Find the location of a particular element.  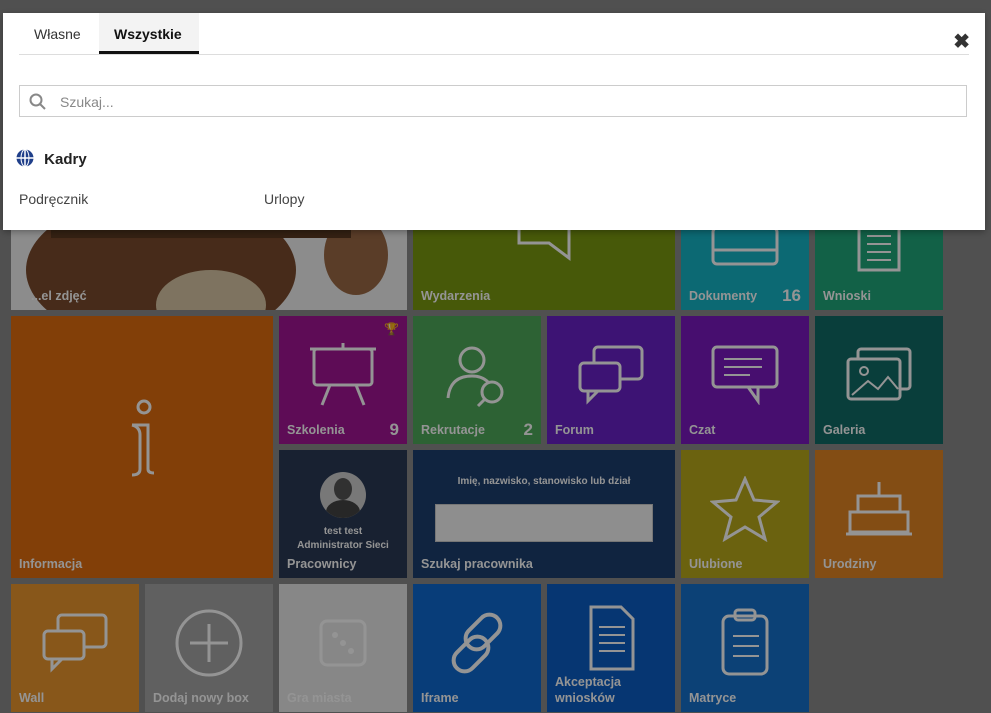

globe-icon is located at coordinates (25, 158).